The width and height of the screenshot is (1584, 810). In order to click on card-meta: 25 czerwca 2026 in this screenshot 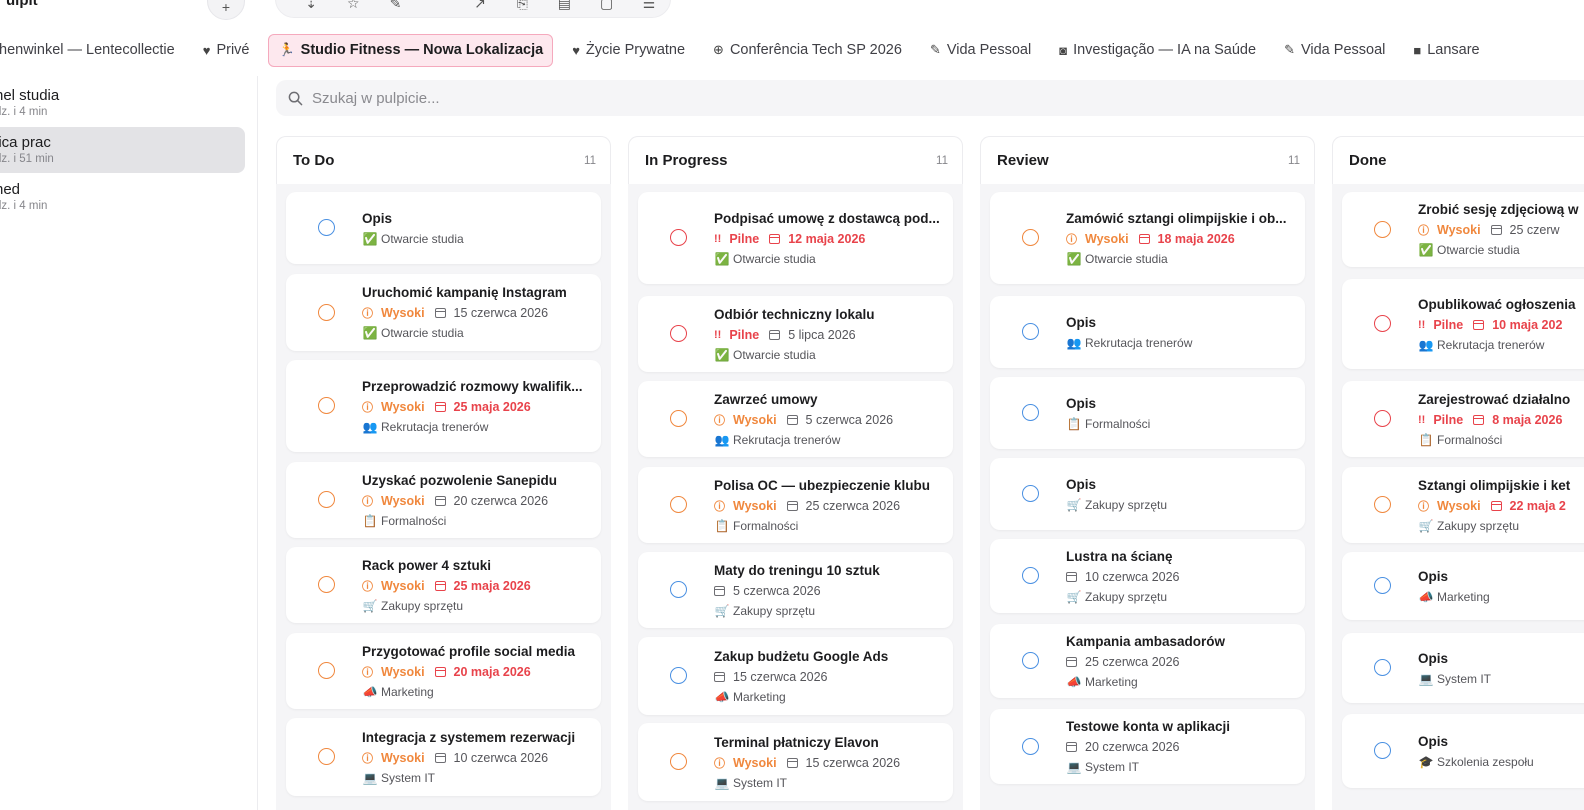, I will do `click(1182, 662)`.